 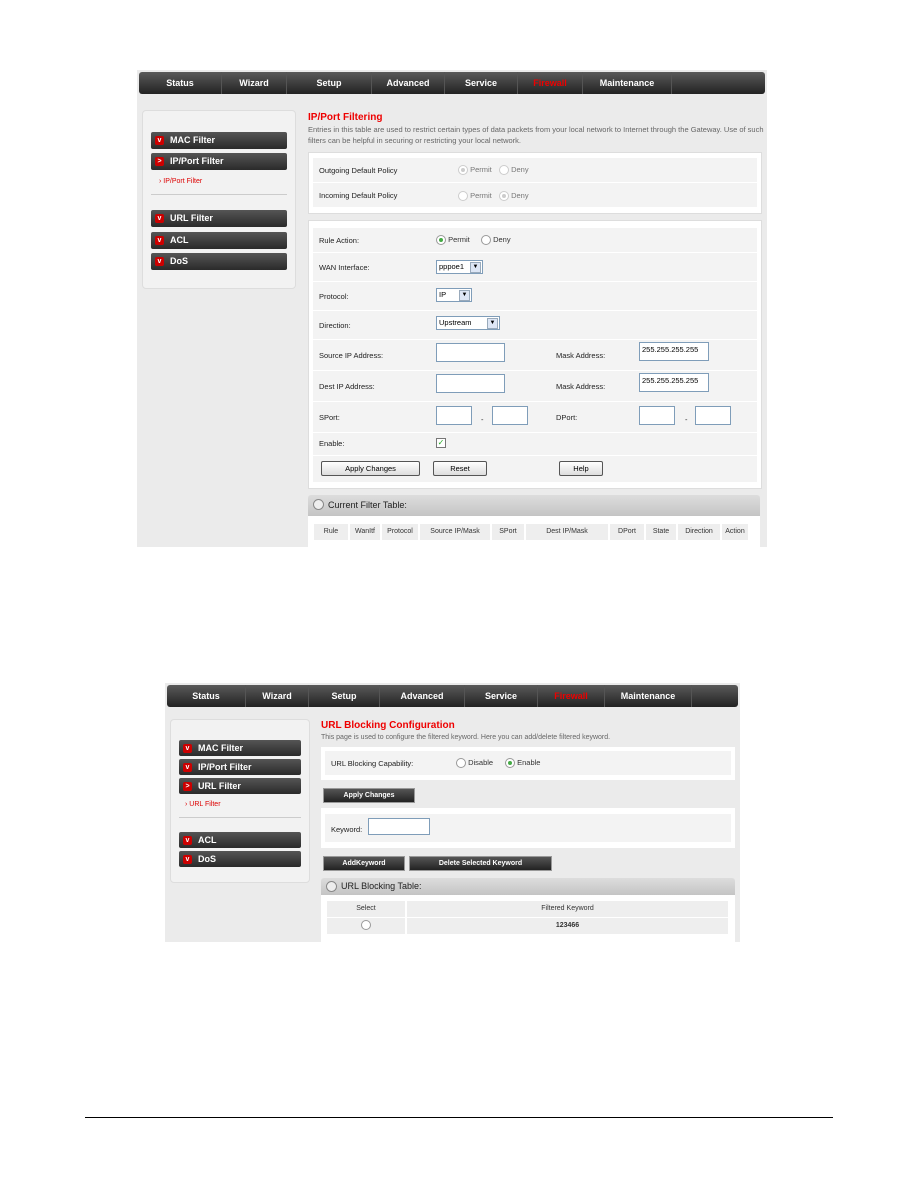 I want to click on sidebar-url-filter: > URL Filter, so click(x=240, y=786).